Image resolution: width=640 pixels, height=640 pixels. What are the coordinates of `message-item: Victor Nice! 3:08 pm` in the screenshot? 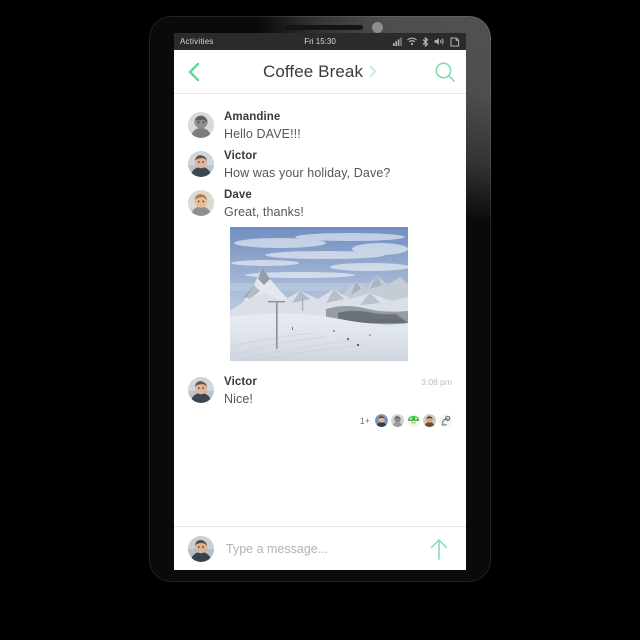 It's located at (320, 388).